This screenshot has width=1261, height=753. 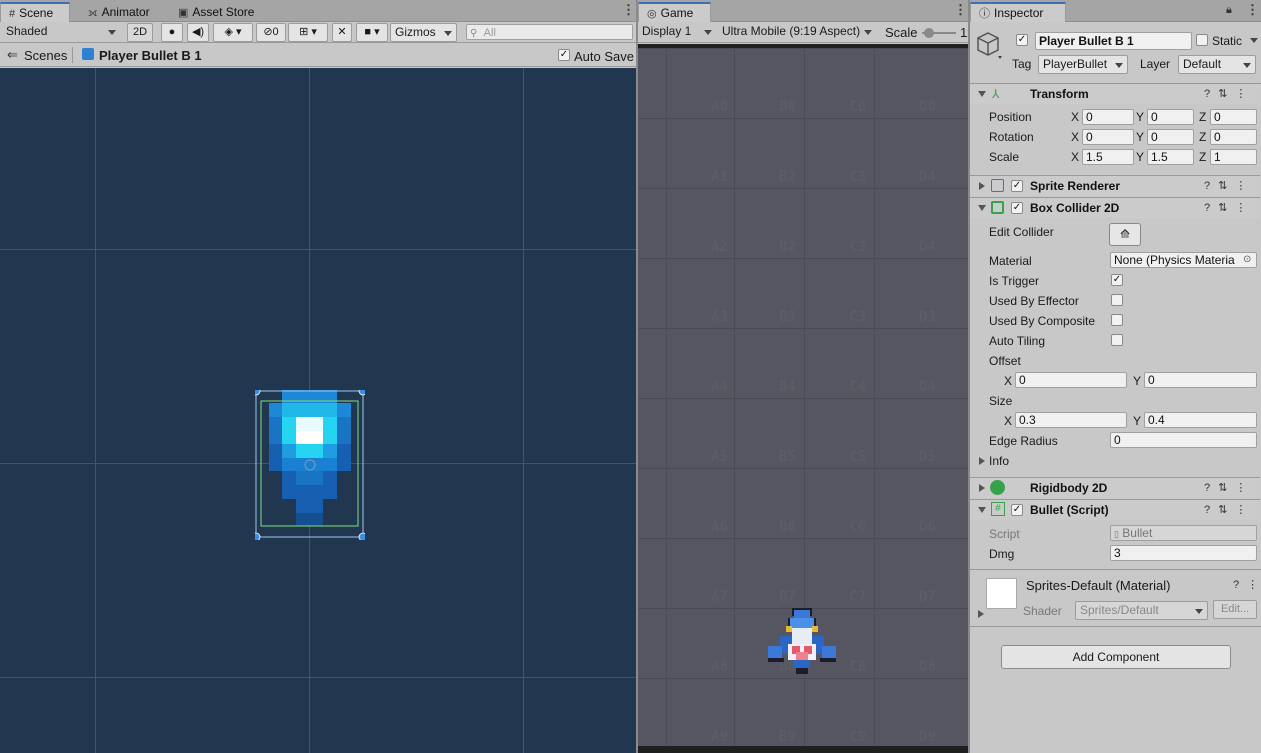 What do you see at coordinates (1115, 487) in the screenshot?
I see `rigidbody-header: Rigidbody 2D ?⇅⋮` at bounding box center [1115, 487].